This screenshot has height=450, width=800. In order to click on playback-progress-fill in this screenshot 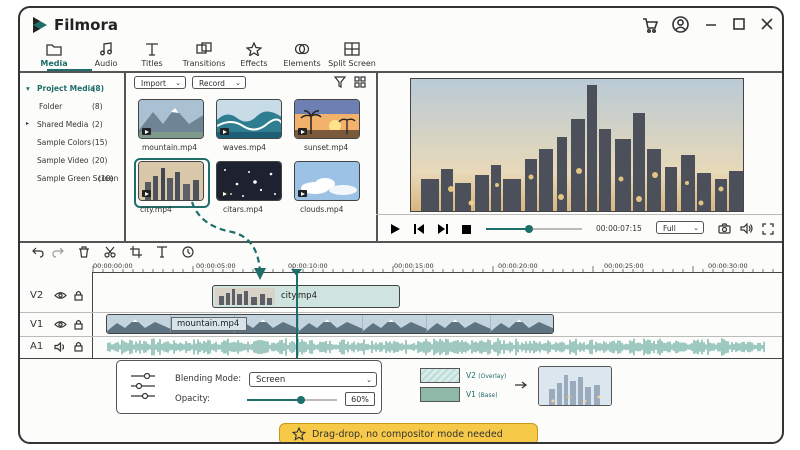, I will do `click(508, 229)`.